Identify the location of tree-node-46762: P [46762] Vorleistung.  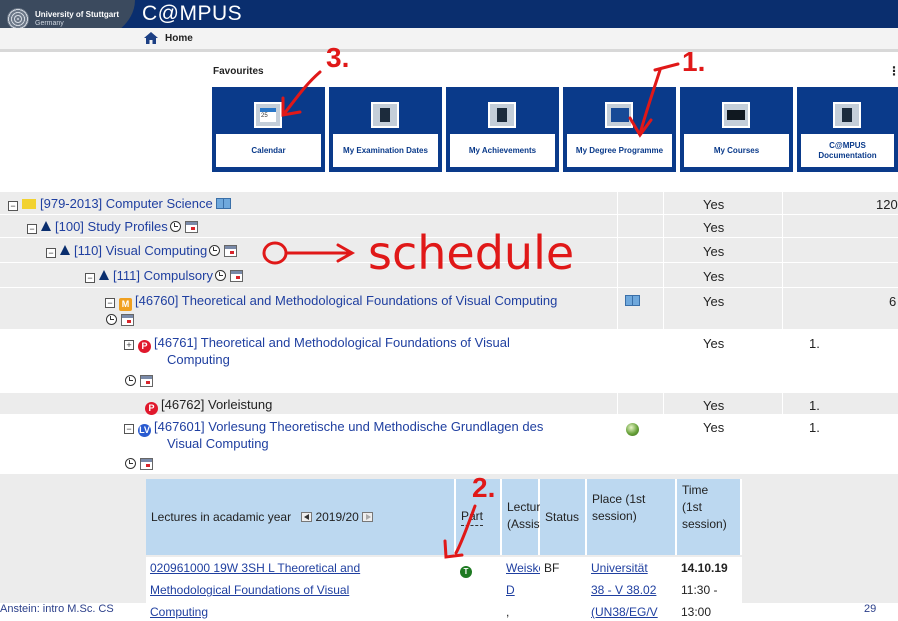
(208, 405).